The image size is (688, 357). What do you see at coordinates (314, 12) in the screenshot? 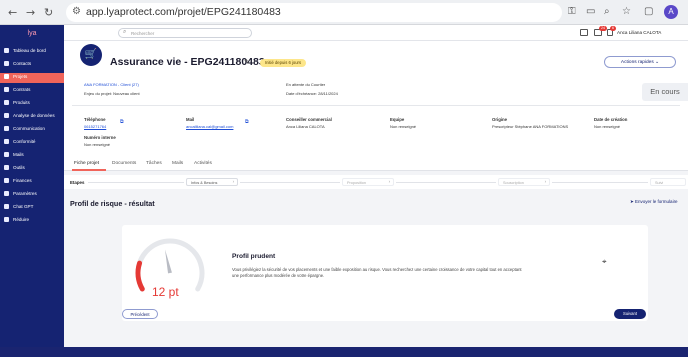
I see `address-bar: ⚙ app.lyaprotect.com/projet/EPG241180483` at bounding box center [314, 12].